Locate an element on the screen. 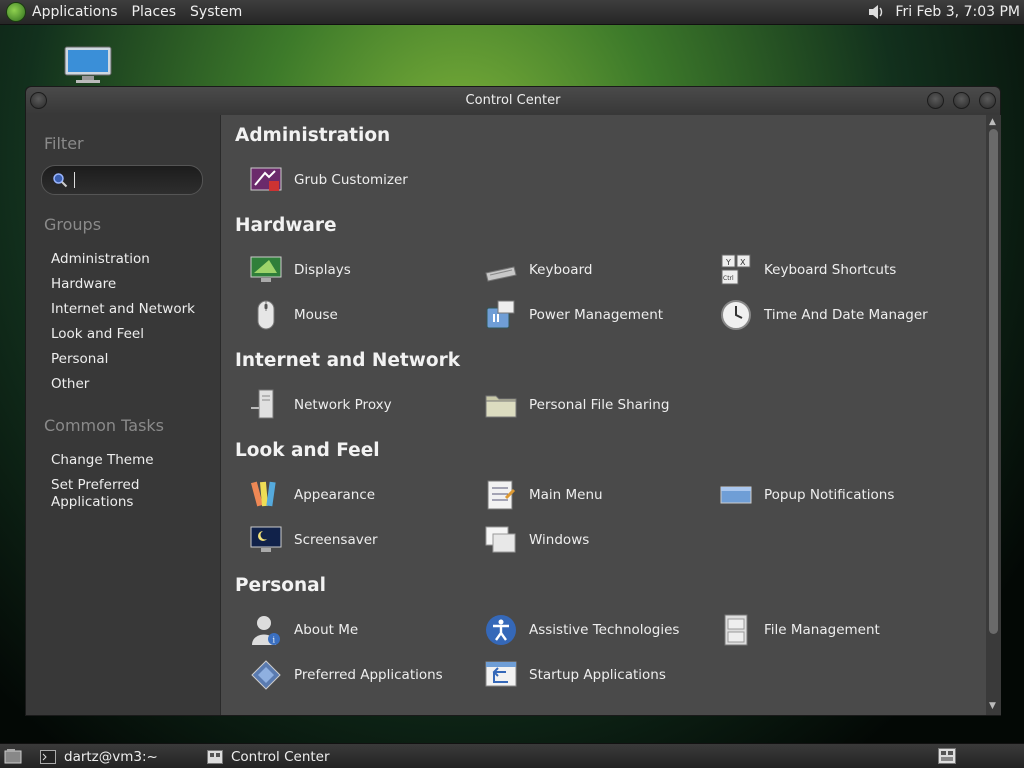  displays-icon is located at coordinates (266, 269).